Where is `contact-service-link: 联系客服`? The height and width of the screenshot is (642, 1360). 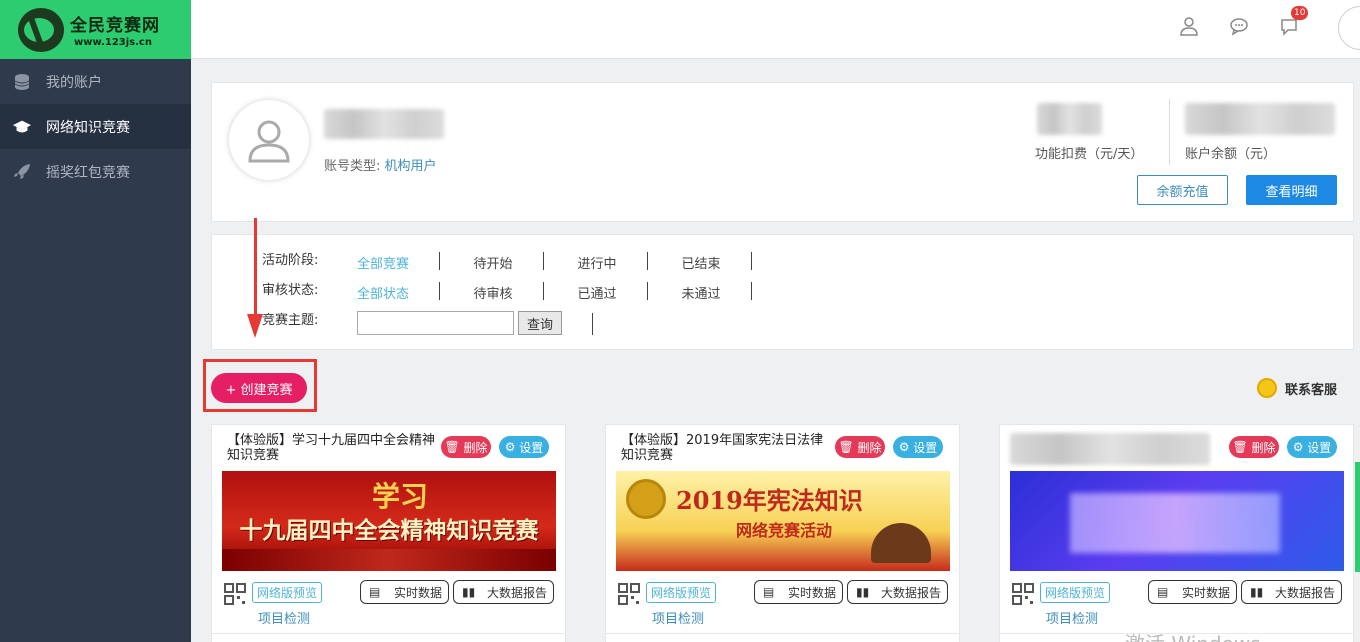 contact-service-link: 联系客服 is located at coordinates (1297, 388).